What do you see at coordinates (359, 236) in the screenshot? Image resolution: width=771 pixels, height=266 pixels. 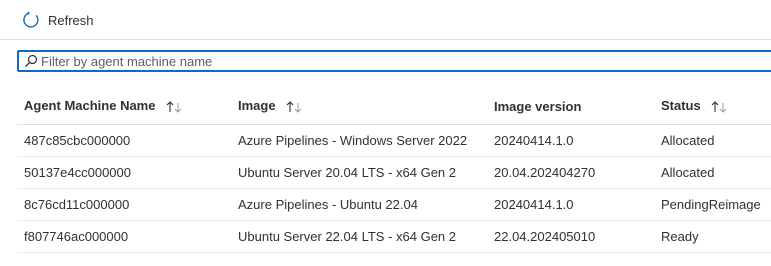 I see `cell-image: Ubuntu Server 22.04 LTS - x64 Gen 2` at bounding box center [359, 236].